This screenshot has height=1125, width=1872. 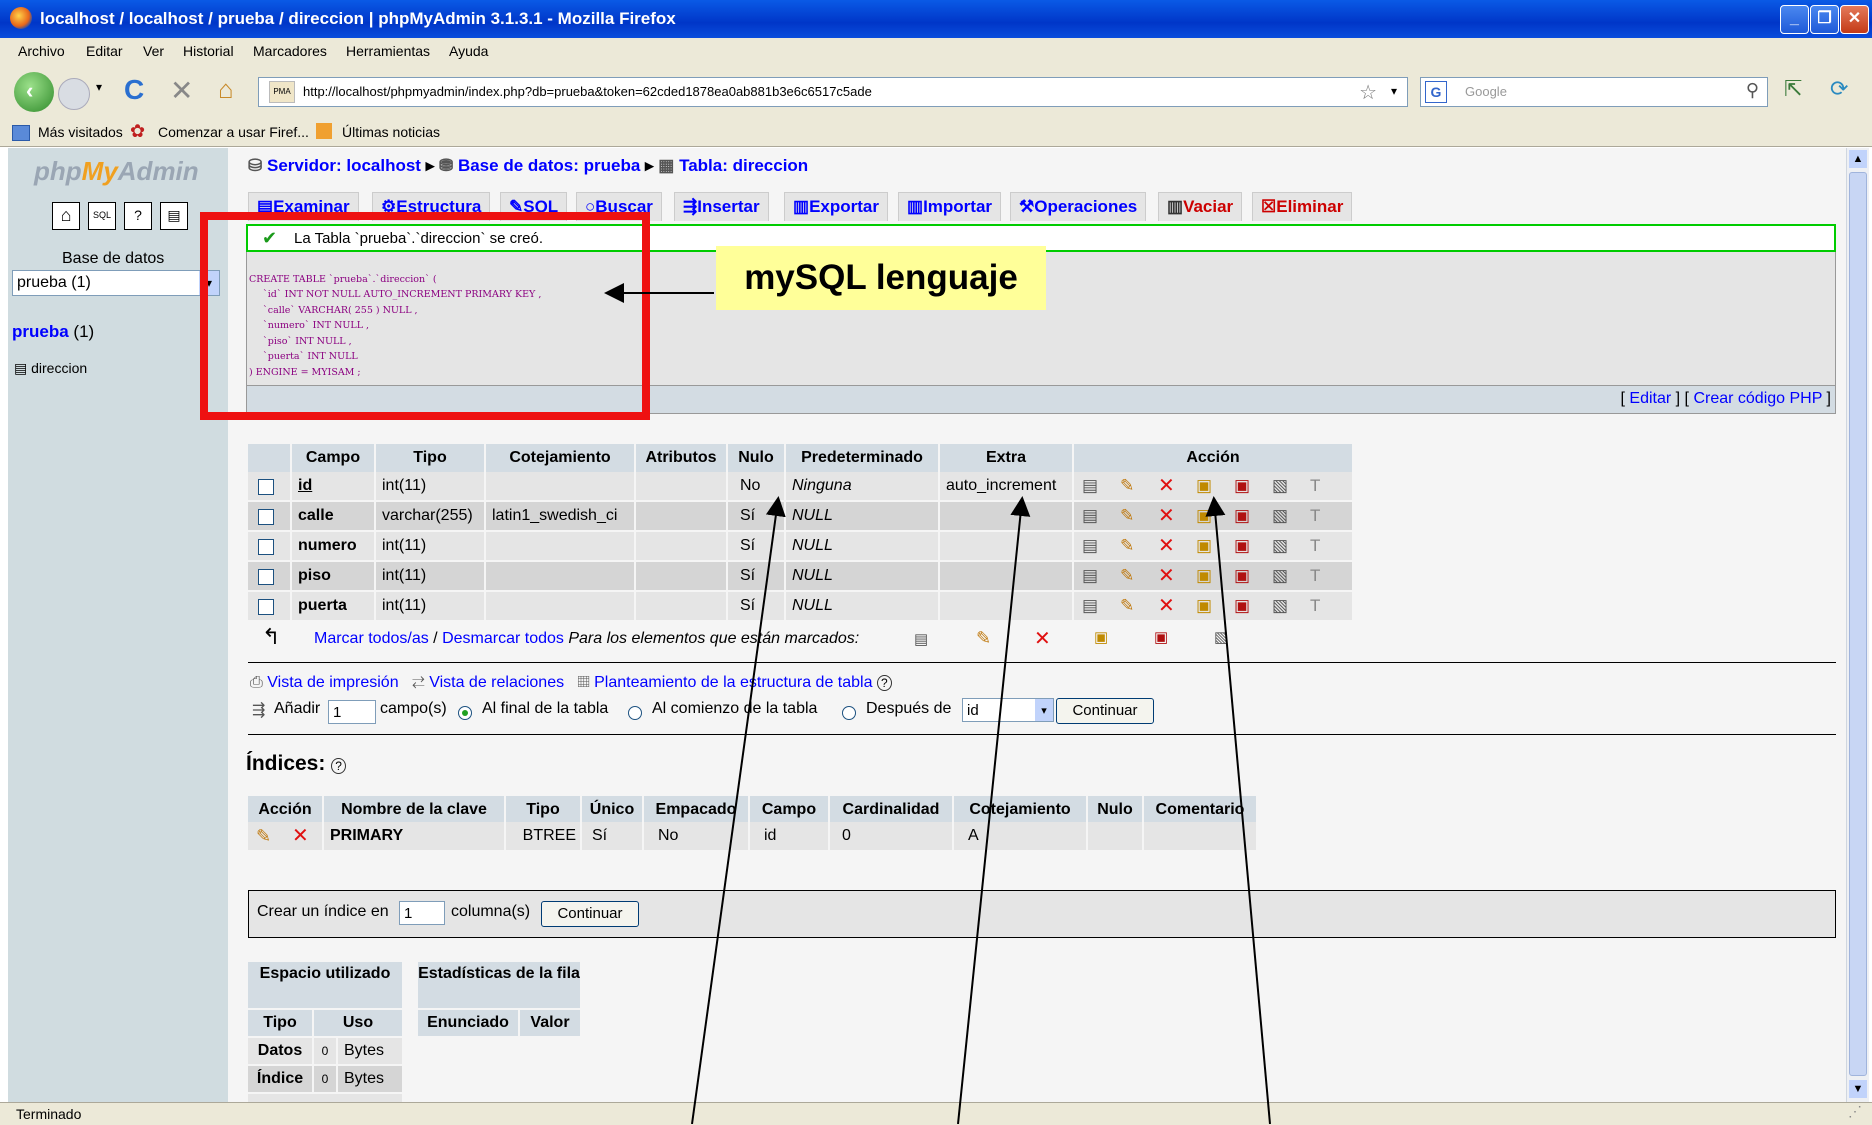 I want to click on annotation-arrow-nulo, so click(x=738, y=810).